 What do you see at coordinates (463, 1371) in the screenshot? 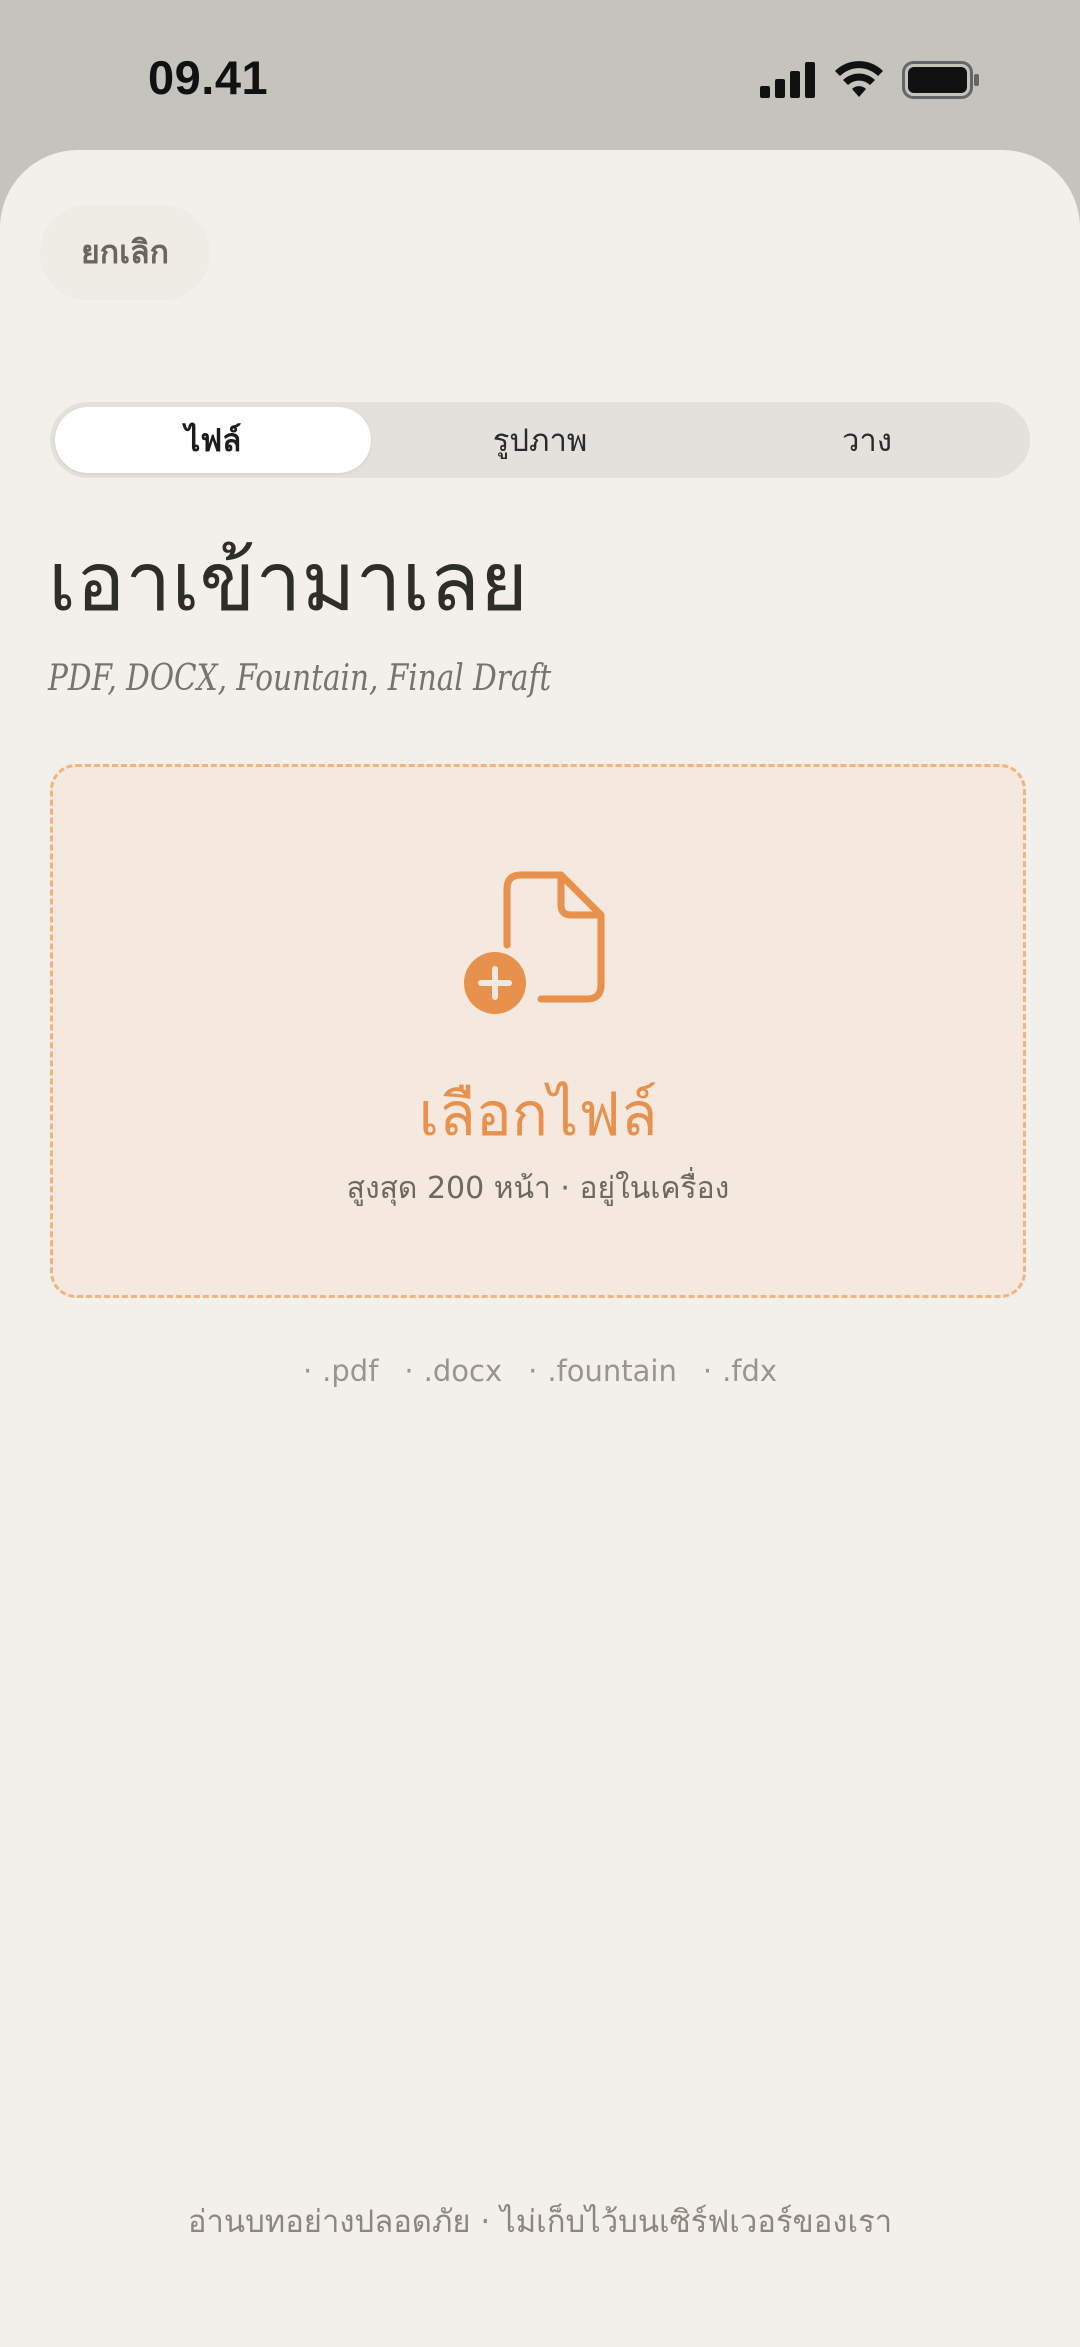
I see `format-docx: .docx` at bounding box center [463, 1371].